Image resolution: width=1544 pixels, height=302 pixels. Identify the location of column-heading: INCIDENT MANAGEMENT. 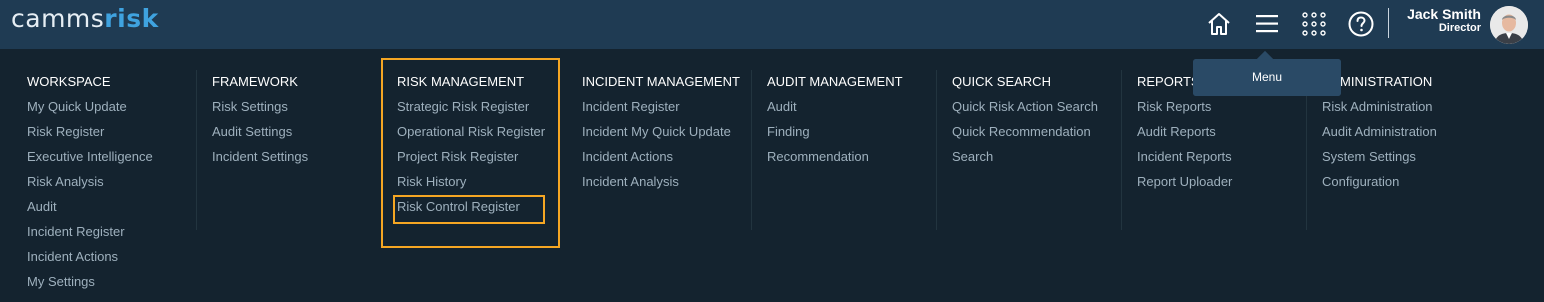
(661, 81).